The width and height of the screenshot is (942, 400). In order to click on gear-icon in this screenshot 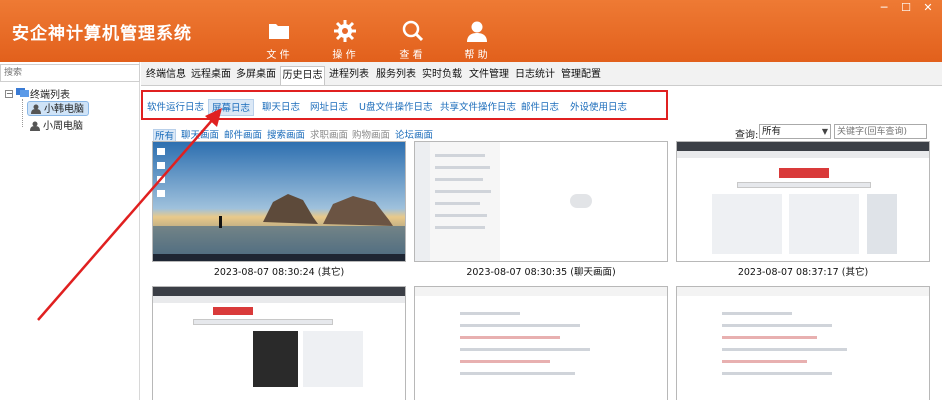, I will do `click(345, 31)`.